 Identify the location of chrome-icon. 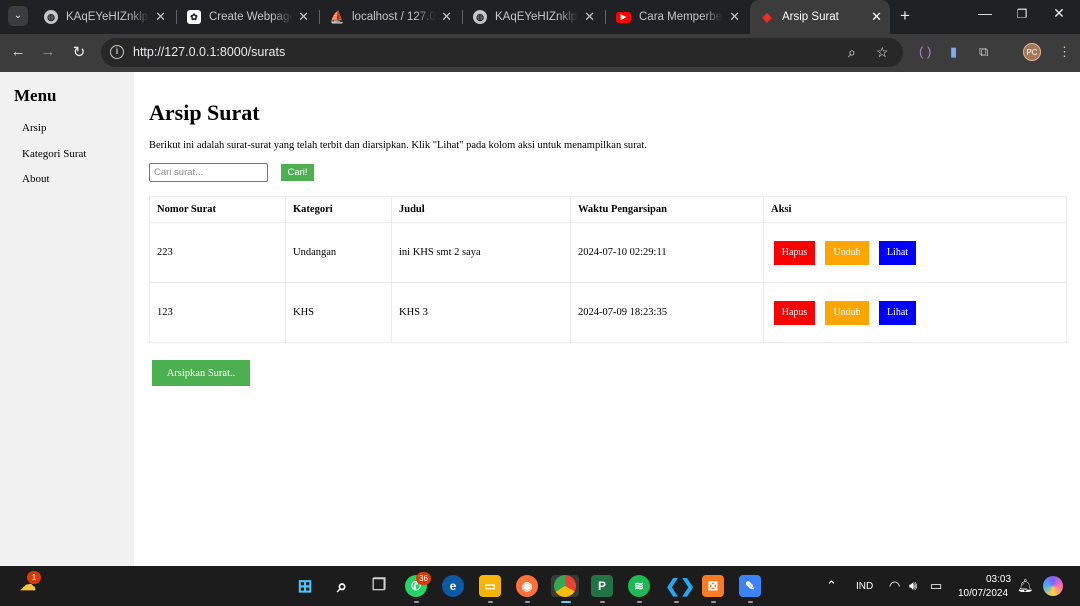
(565, 586).